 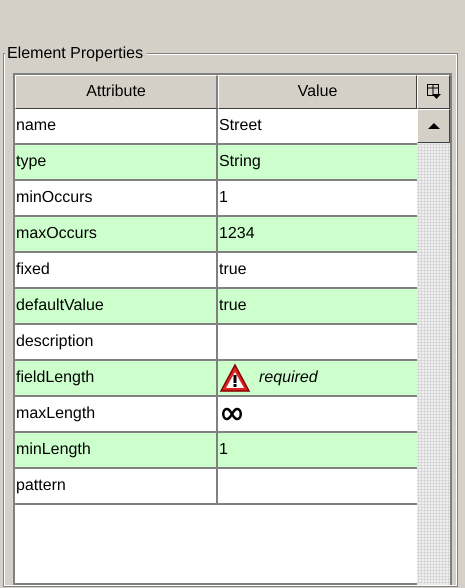 I want to click on column-chooser-button, so click(x=433, y=92).